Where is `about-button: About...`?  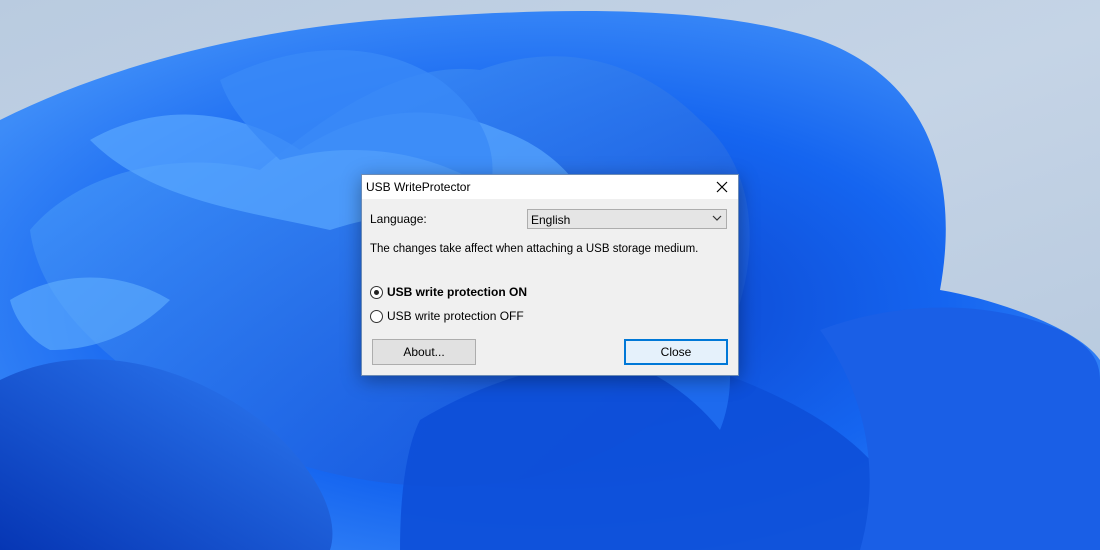 about-button: About... is located at coordinates (424, 352).